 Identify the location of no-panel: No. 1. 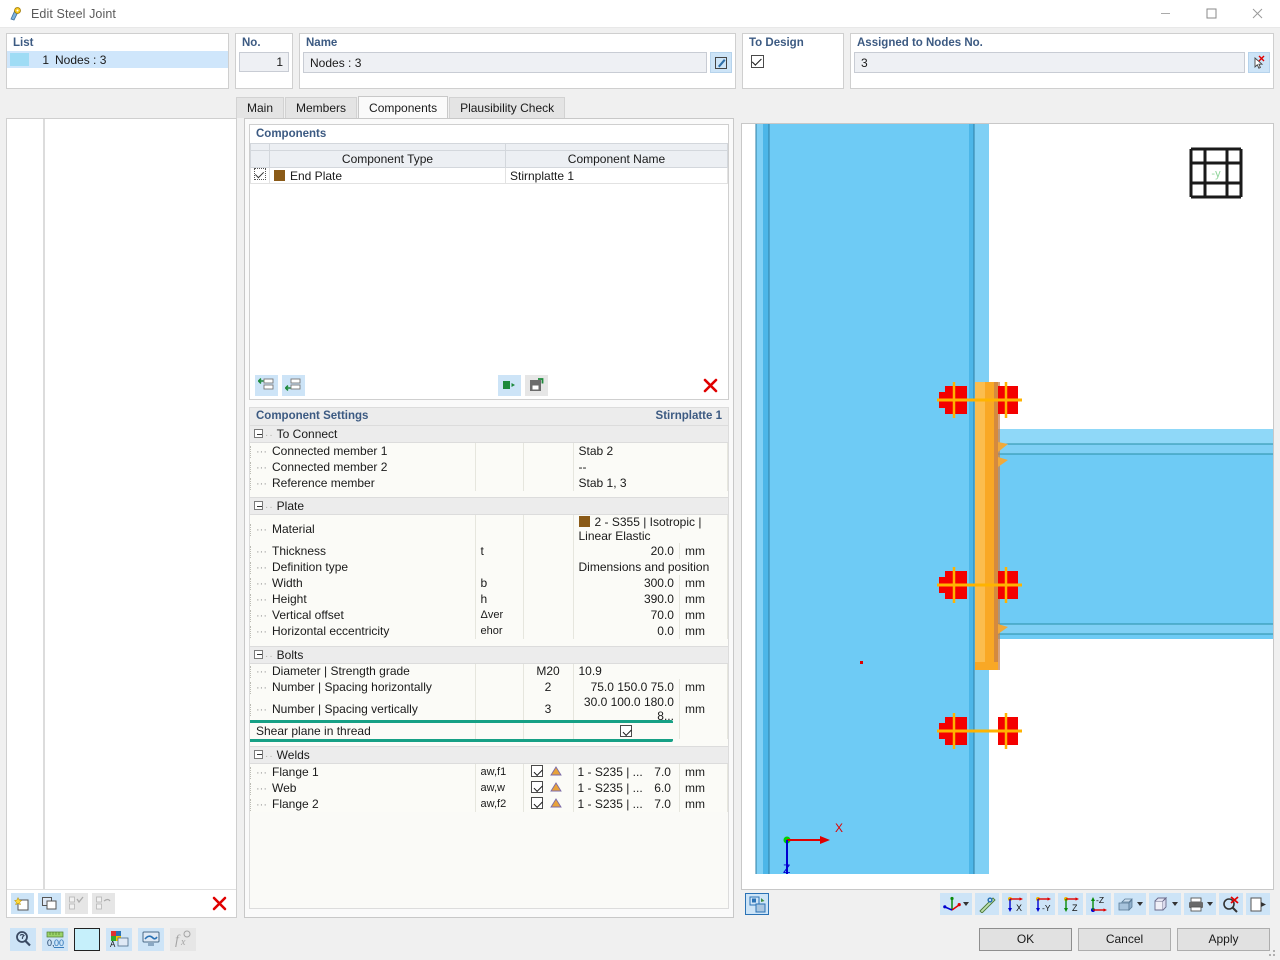
(264, 61).